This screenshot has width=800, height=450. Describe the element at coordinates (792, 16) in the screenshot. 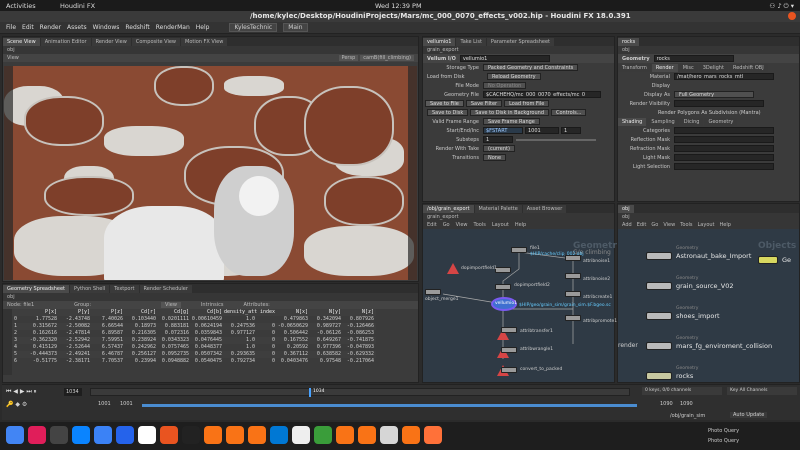

I see `close-window-icon` at that location.